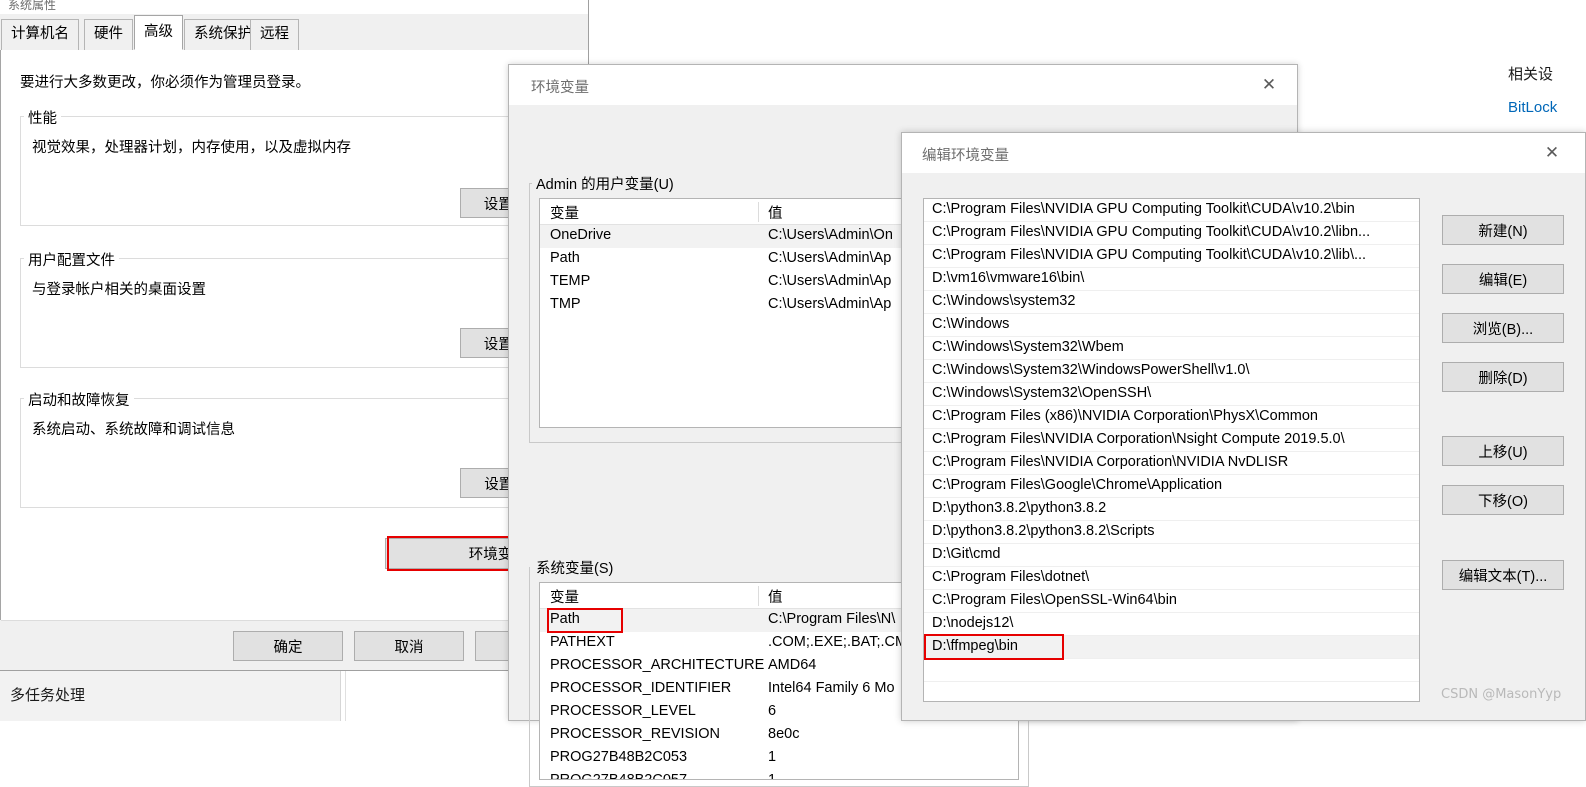 The image size is (1586, 787). What do you see at coordinates (1171, 532) in the screenshot?
I see `list-item: D:\python3.8.2\python3.8.2\Scripts` at bounding box center [1171, 532].